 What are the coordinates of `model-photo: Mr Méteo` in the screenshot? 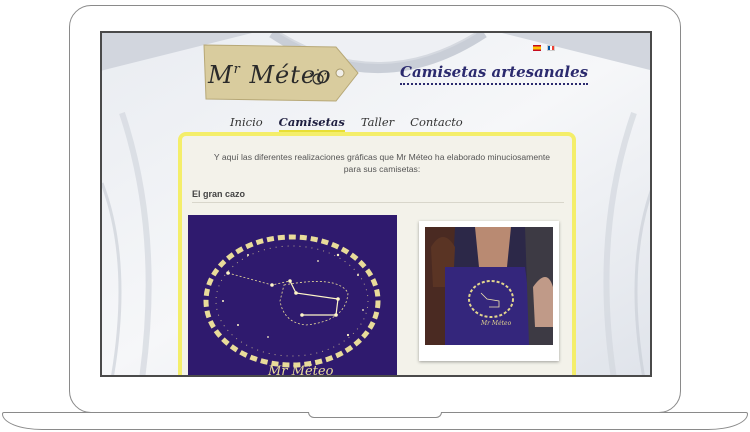 It's located at (489, 286).